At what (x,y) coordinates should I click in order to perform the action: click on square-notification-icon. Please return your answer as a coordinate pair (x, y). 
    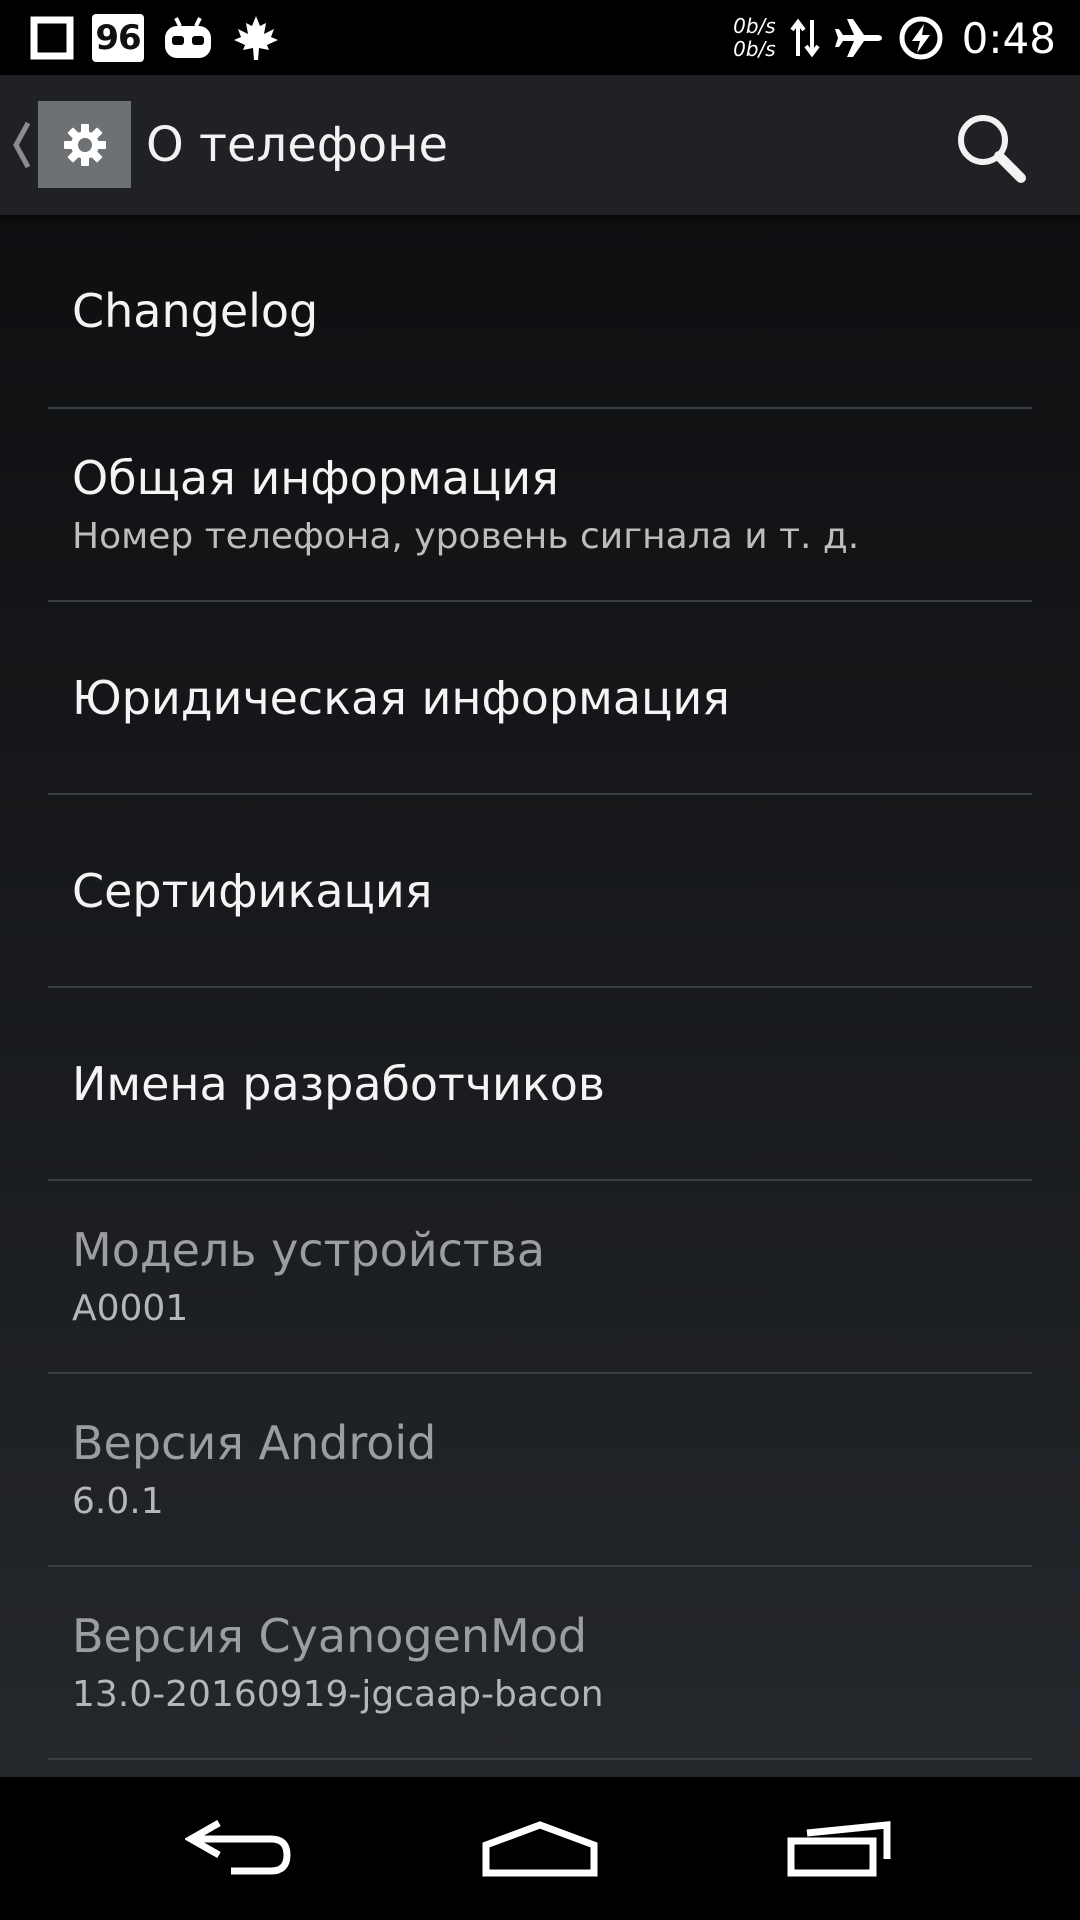
    Looking at the image, I should click on (52, 38).